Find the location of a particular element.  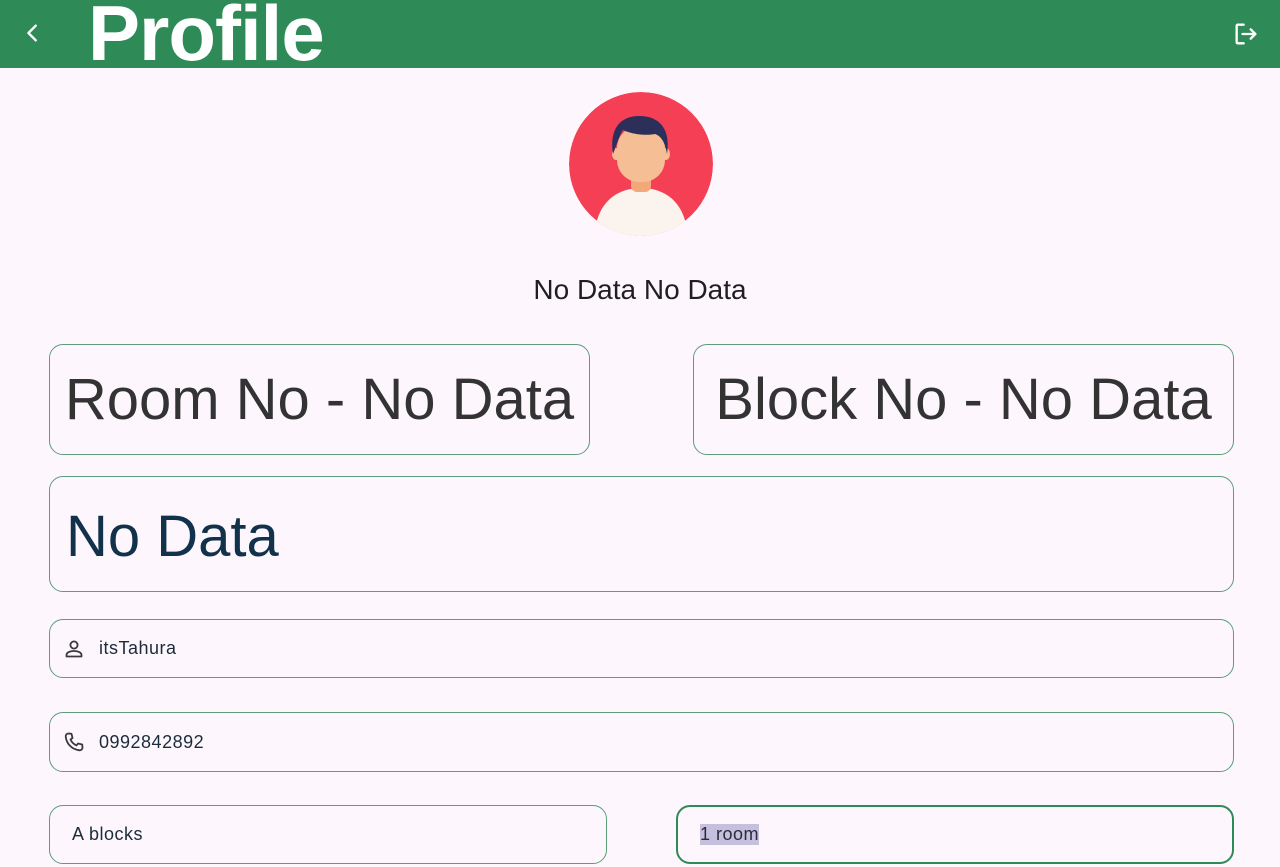

block-label: Block No - No Data is located at coordinates (963, 399).